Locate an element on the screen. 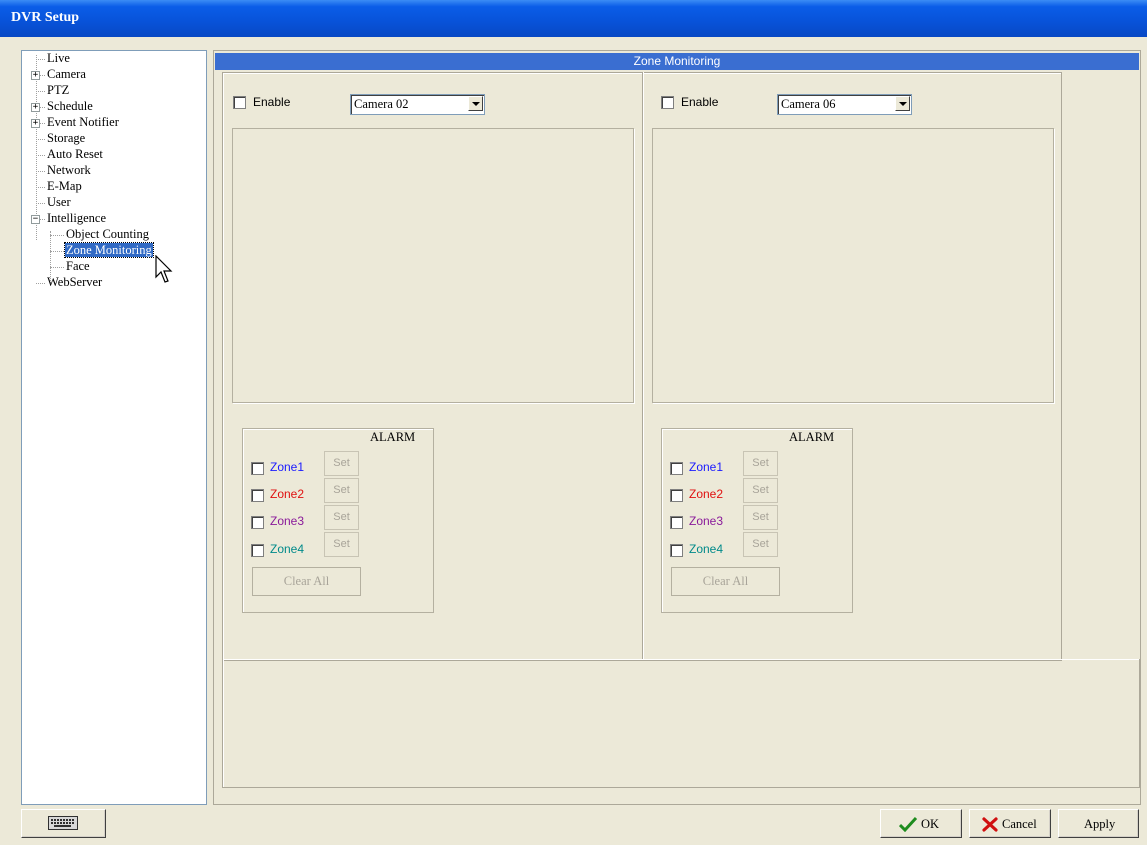  ok-button: OK is located at coordinates (921, 823).